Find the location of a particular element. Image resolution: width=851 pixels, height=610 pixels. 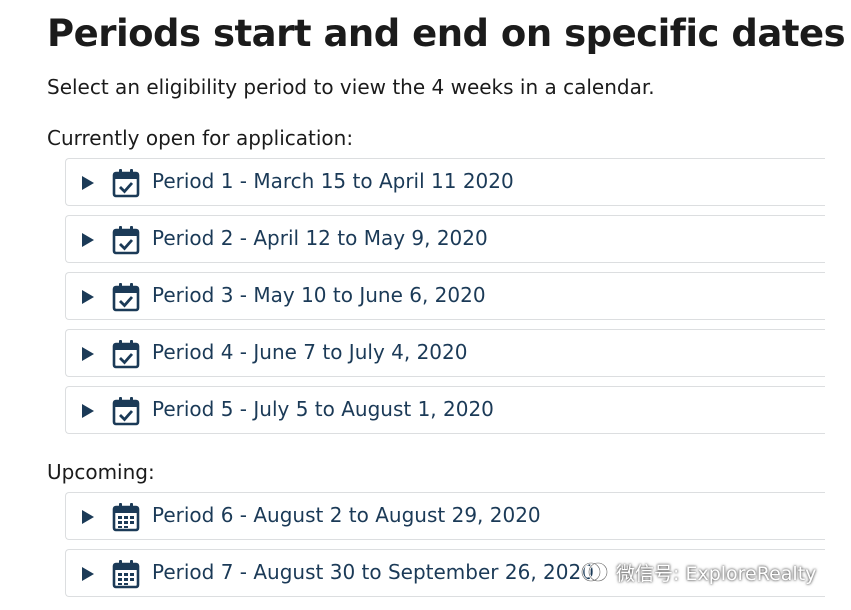

open-section-label: Currently open for application: is located at coordinates (200, 138).